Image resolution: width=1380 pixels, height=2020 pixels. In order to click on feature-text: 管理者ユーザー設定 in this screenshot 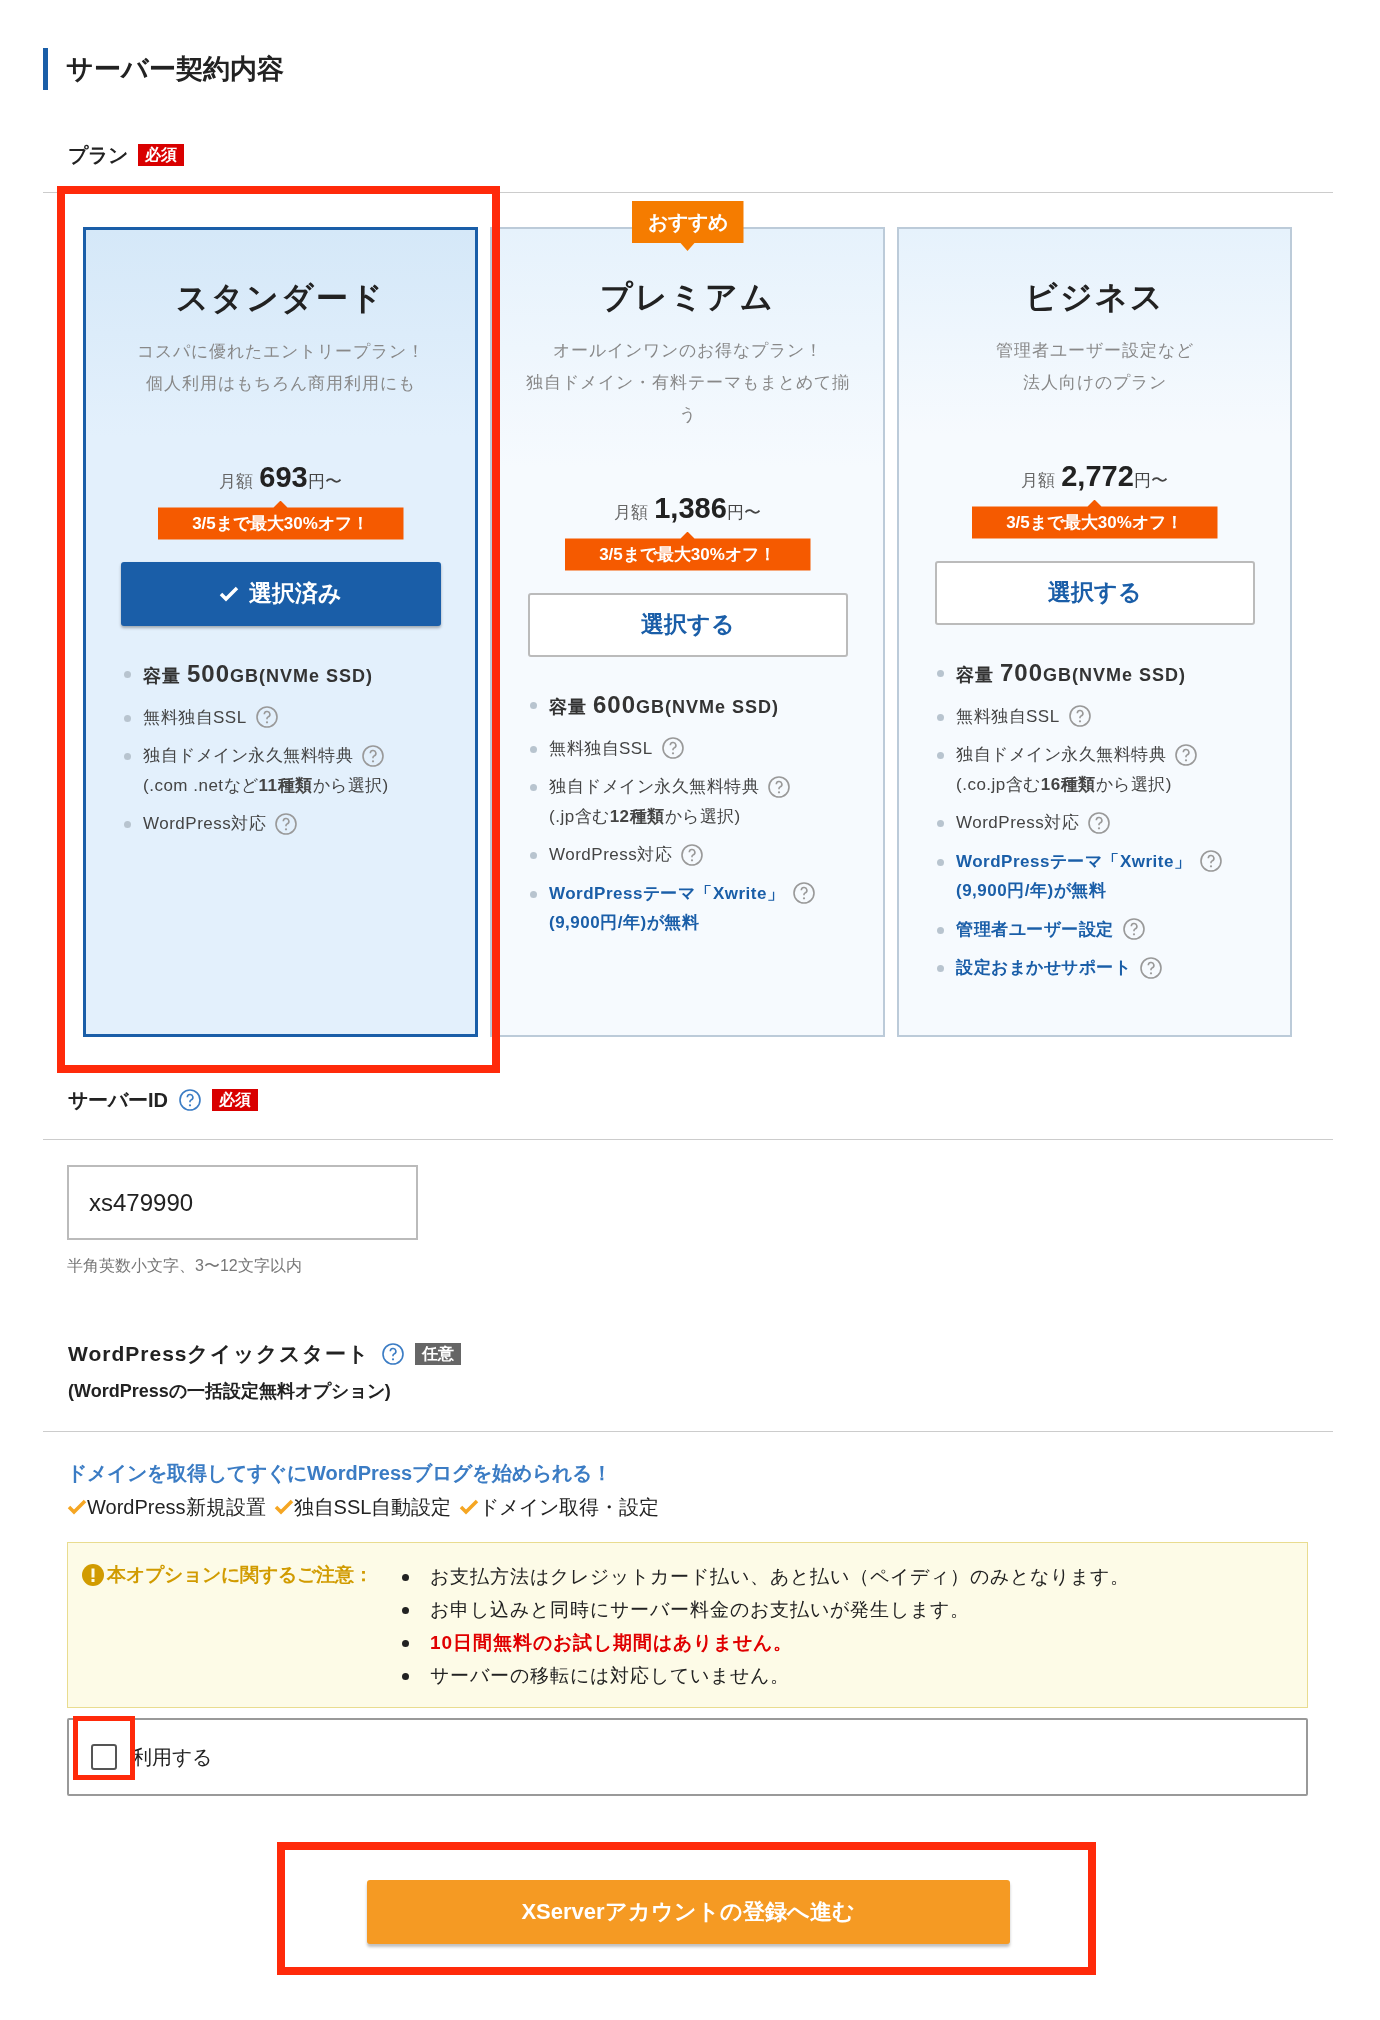, I will do `click(1035, 929)`.